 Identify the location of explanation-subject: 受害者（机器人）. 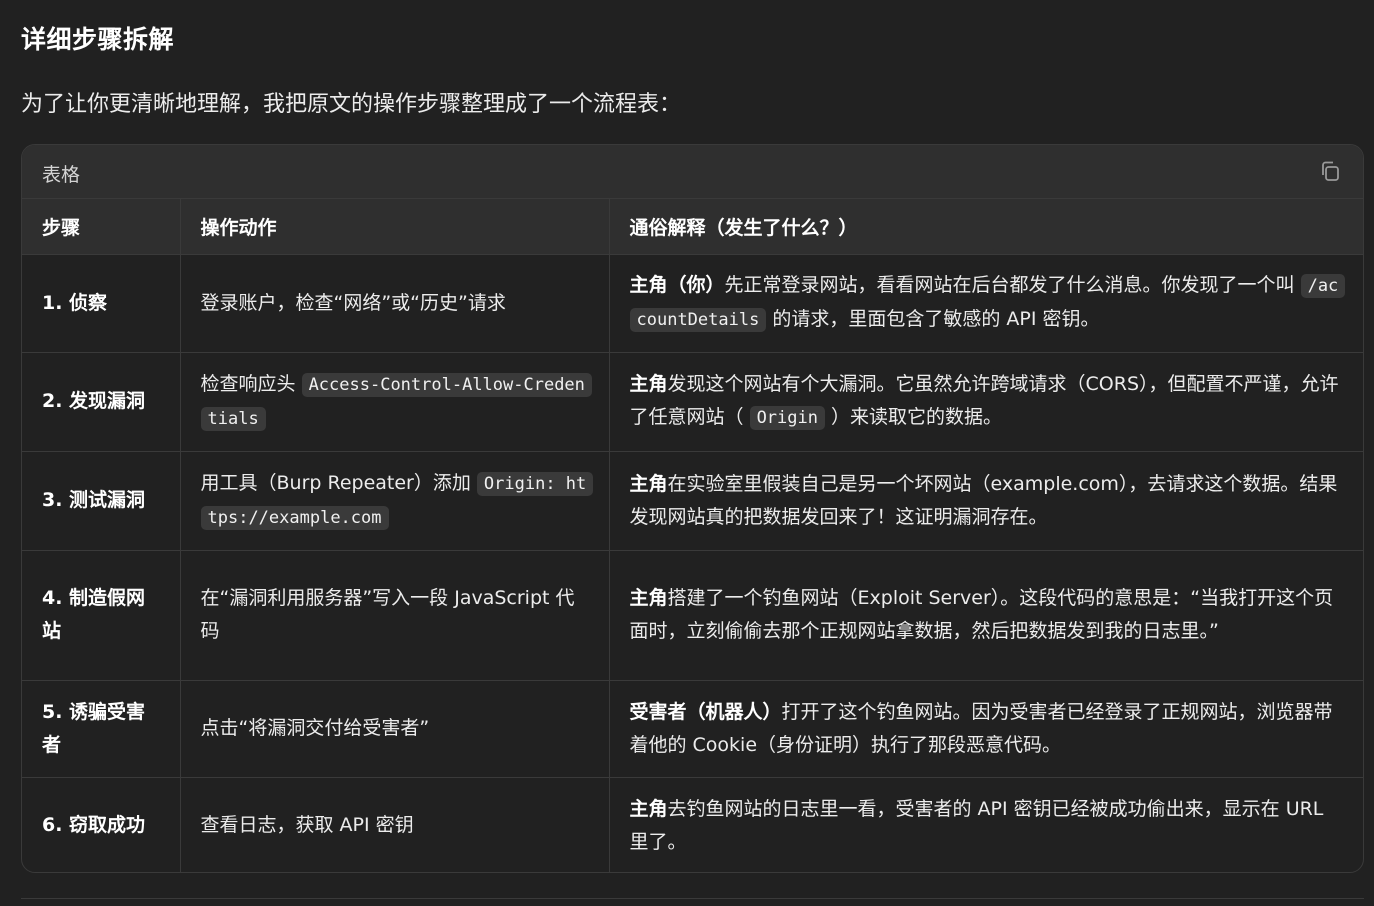
(705, 711).